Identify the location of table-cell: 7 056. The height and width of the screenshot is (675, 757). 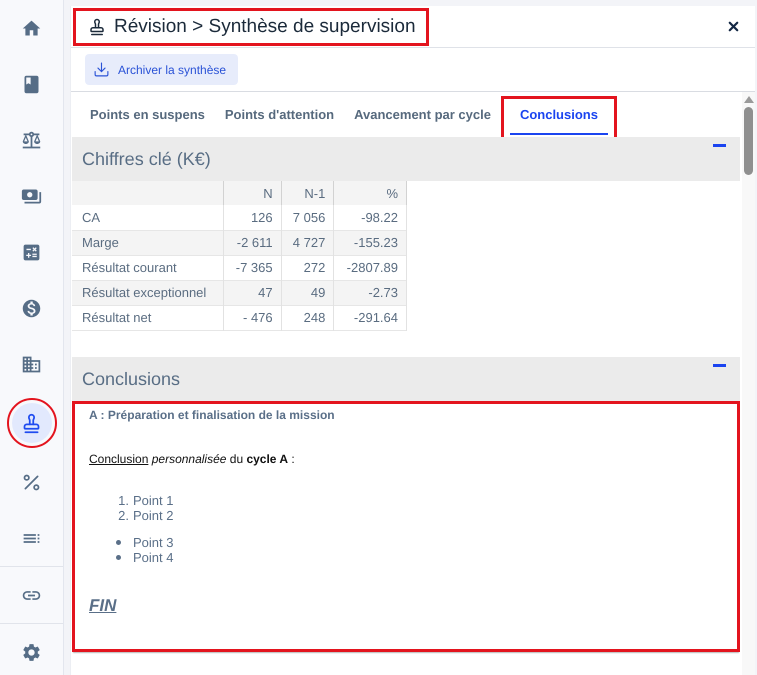
(307, 217).